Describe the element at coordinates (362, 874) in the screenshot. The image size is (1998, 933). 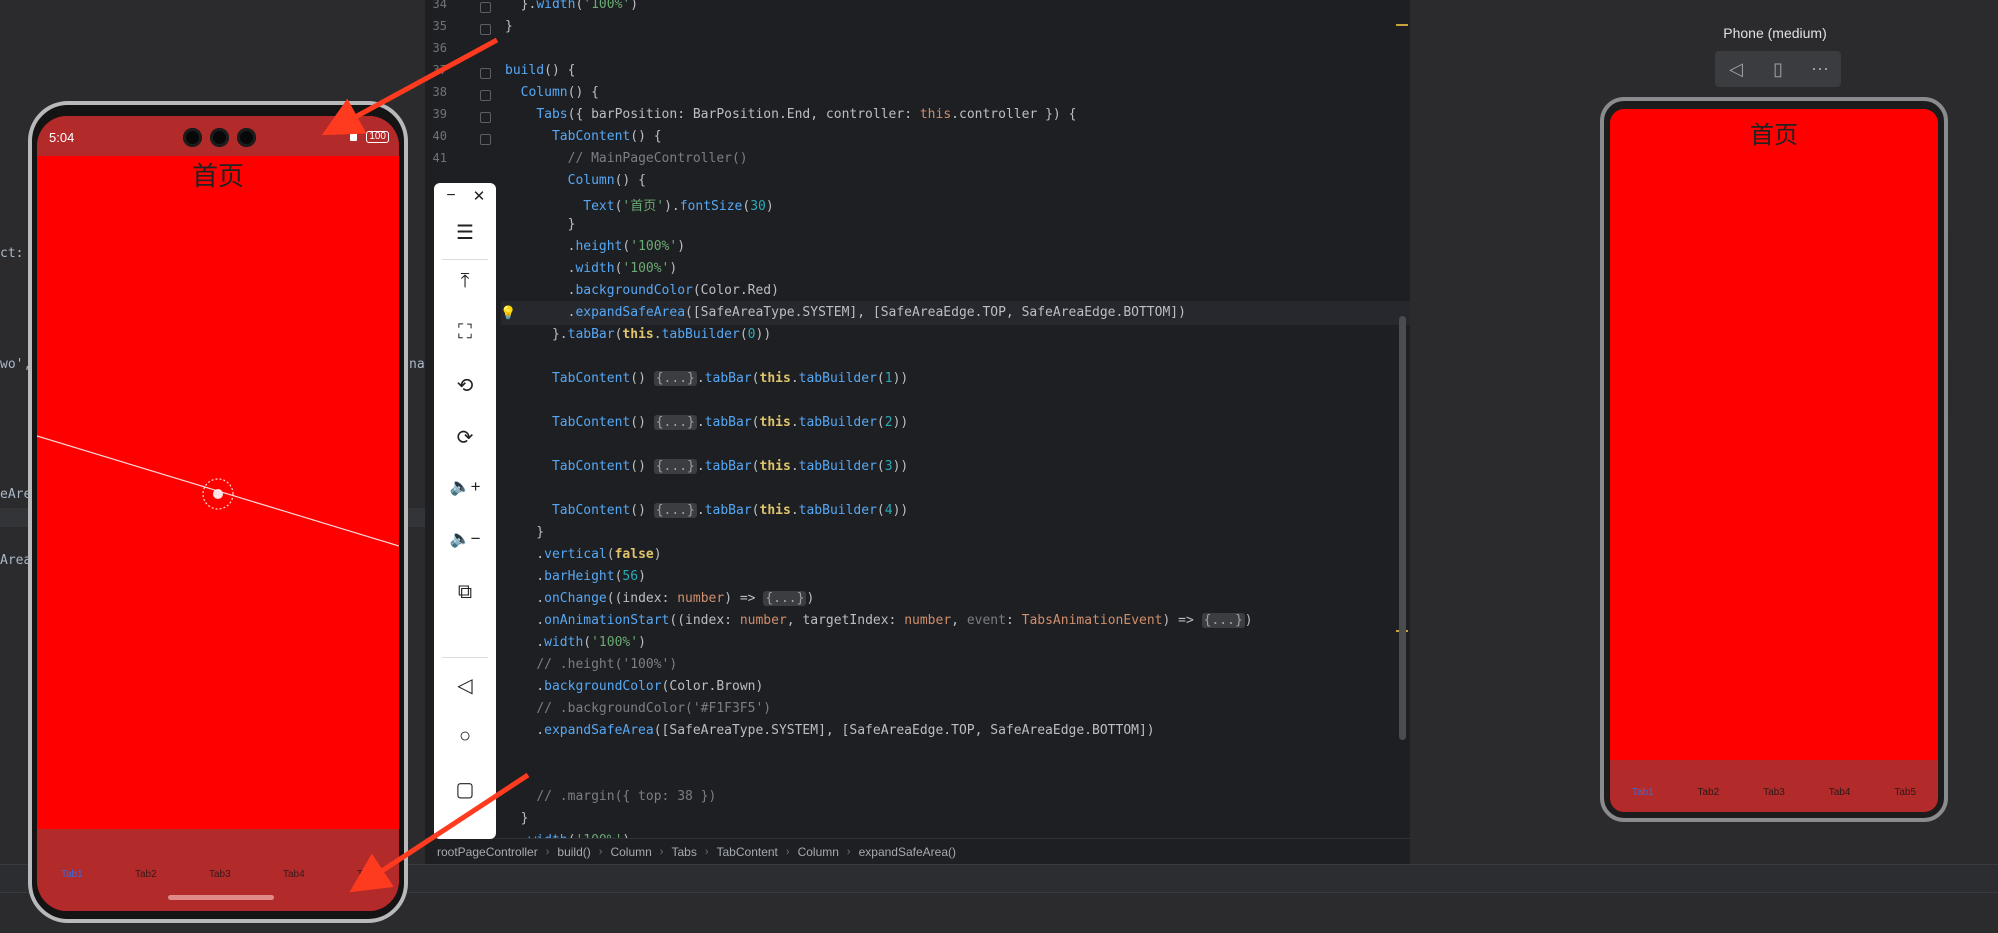
I see `emulator-tab: Ta` at that location.